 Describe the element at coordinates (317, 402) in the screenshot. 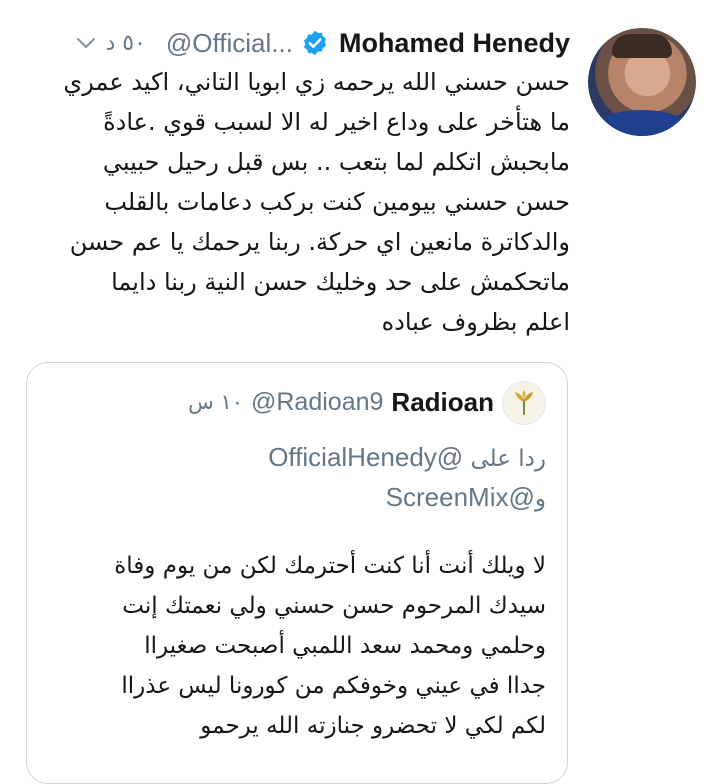

I see `quoted-author-handle: @Radioan9` at that location.